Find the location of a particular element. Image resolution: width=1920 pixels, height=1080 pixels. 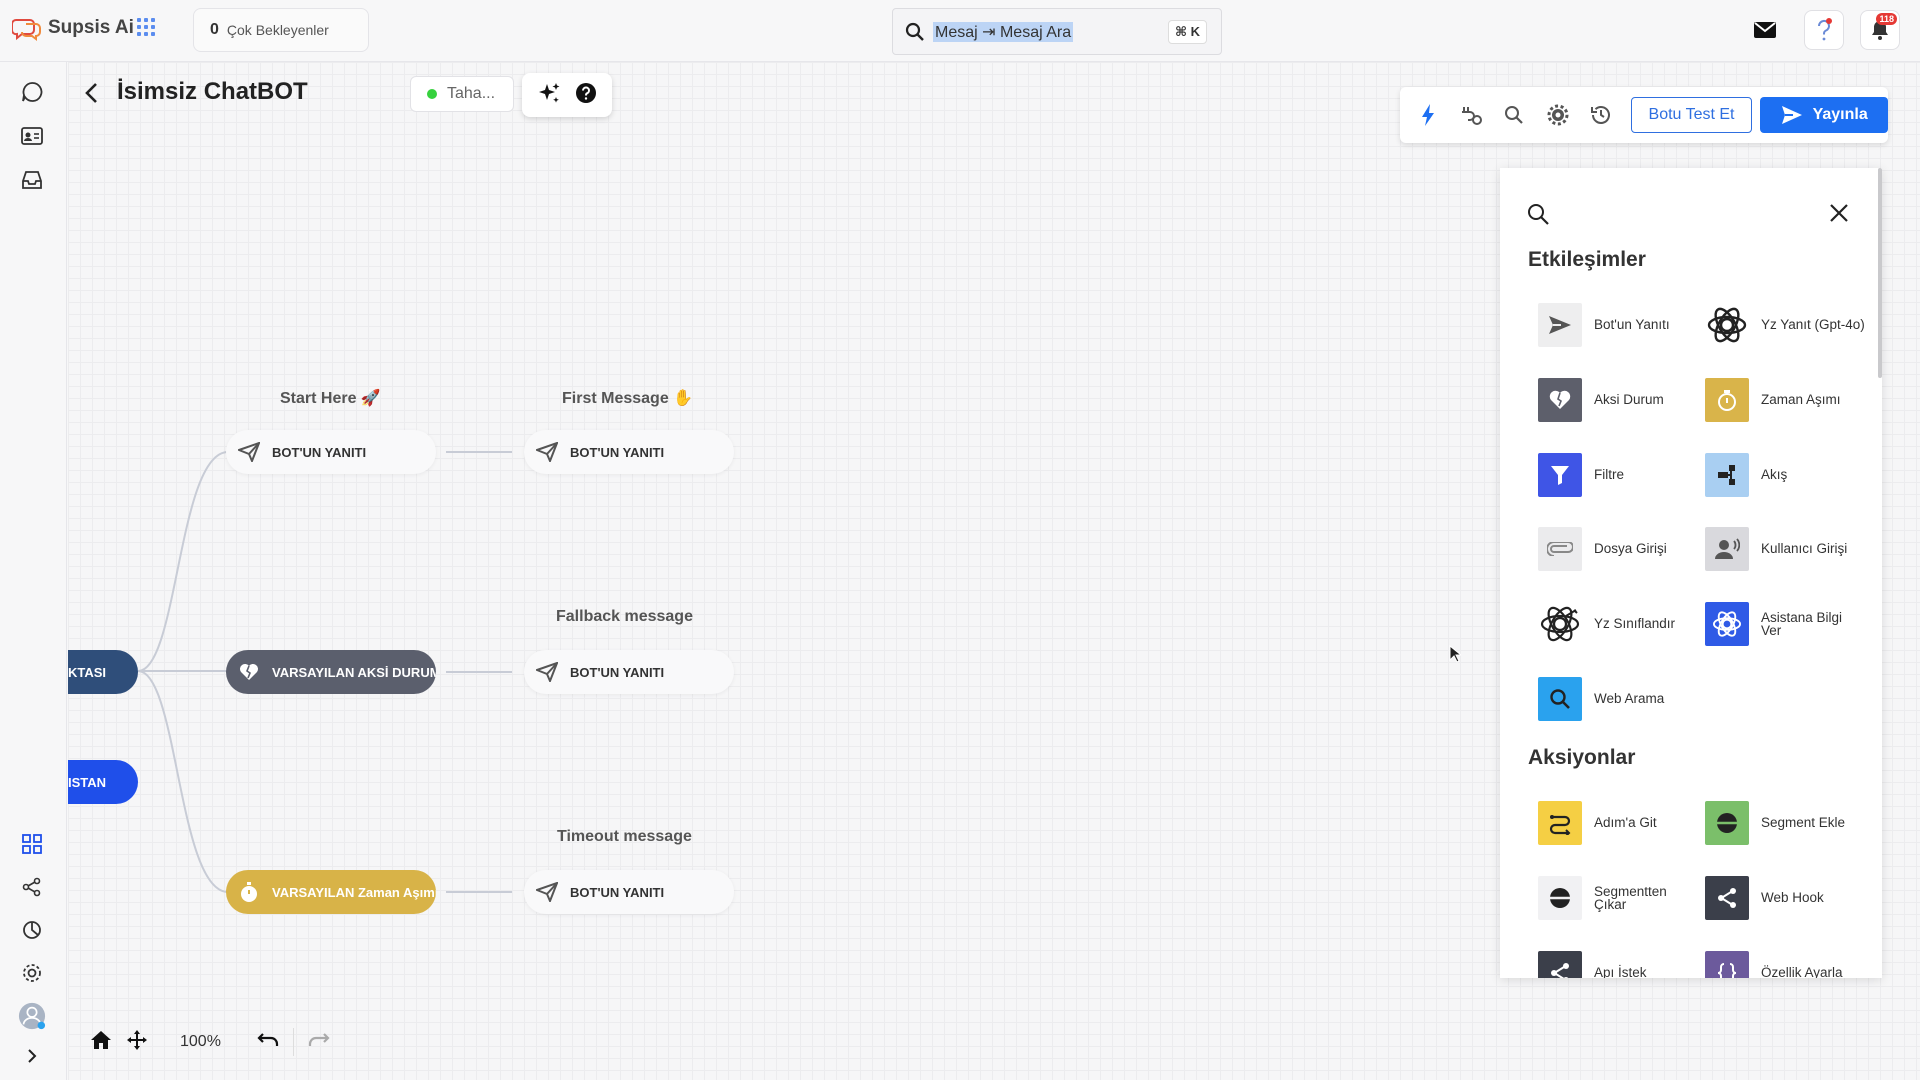

panel-item-api-request: Apı İstek is located at coordinates (1618, 964).